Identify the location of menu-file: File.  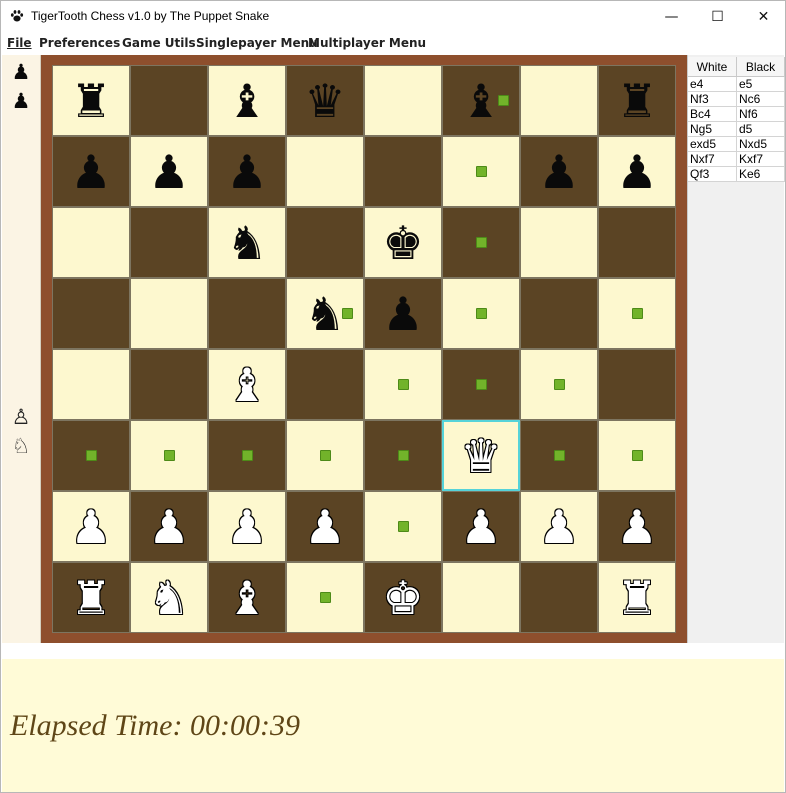
(19, 43).